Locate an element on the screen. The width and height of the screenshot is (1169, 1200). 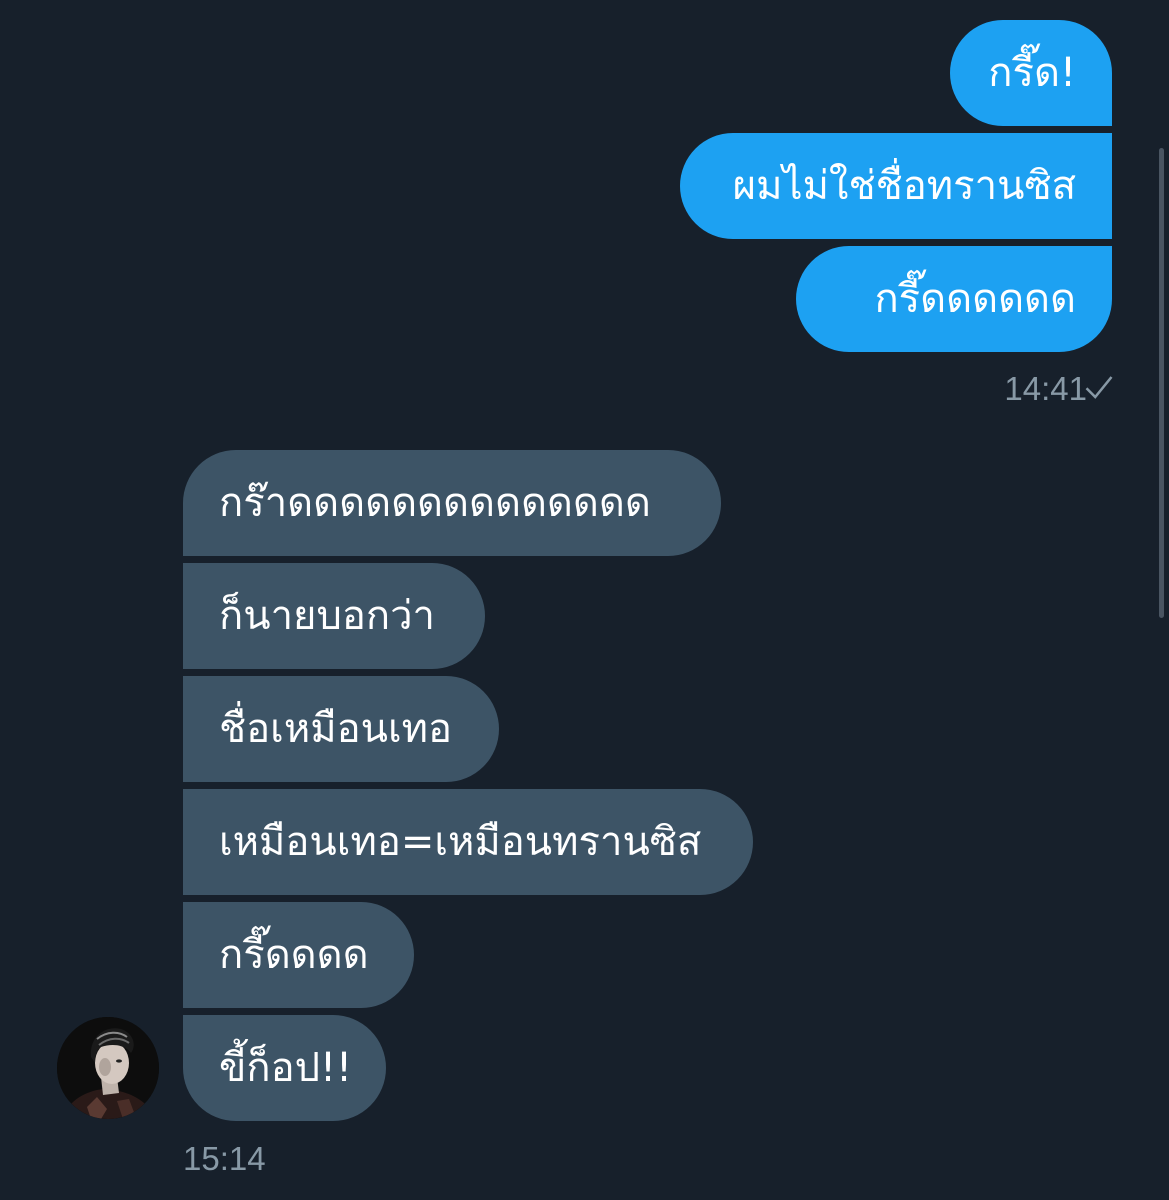
sent-message-bubble: กรี๊ดดดดดด is located at coordinates (954, 299).